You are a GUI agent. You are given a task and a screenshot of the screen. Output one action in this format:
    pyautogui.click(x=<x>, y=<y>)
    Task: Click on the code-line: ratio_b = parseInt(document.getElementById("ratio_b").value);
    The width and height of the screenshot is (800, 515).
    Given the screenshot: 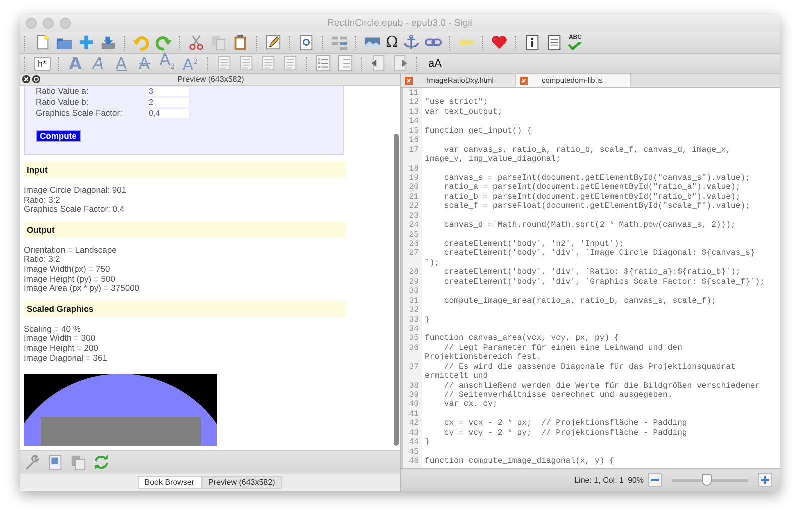 What is the action you would take?
    pyautogui.click(x=592, y=197)
    